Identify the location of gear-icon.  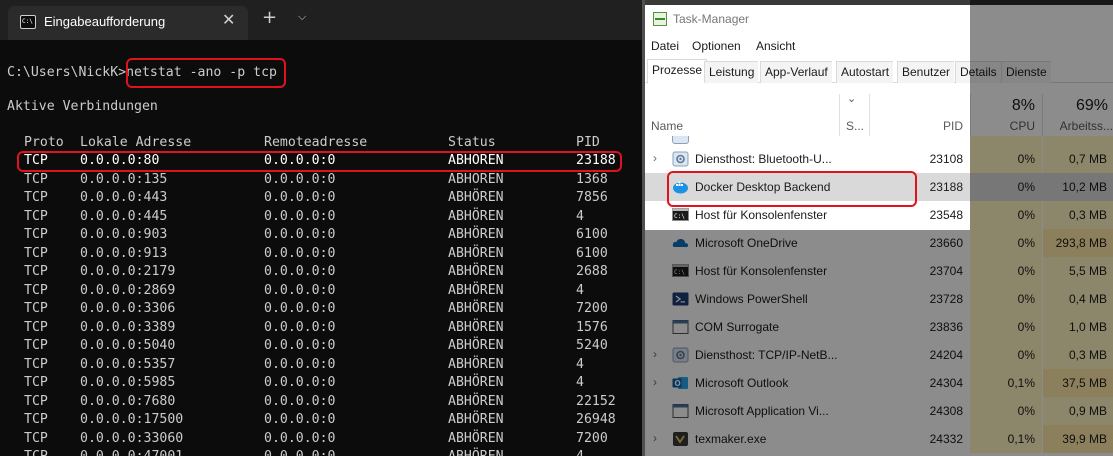
(680, 159).